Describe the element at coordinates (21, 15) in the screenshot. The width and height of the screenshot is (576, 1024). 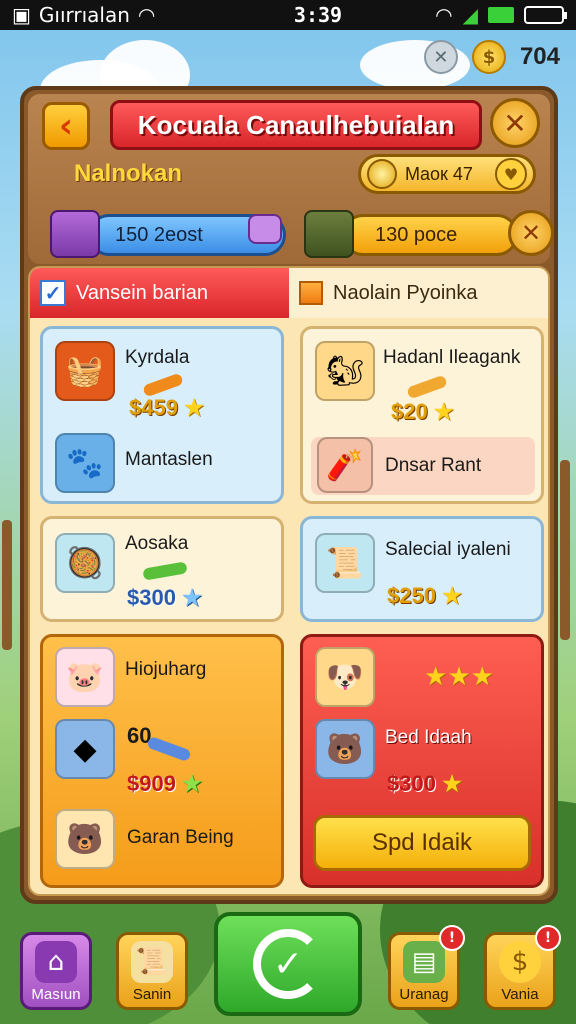
I see `image-icon: ▣` at that location.